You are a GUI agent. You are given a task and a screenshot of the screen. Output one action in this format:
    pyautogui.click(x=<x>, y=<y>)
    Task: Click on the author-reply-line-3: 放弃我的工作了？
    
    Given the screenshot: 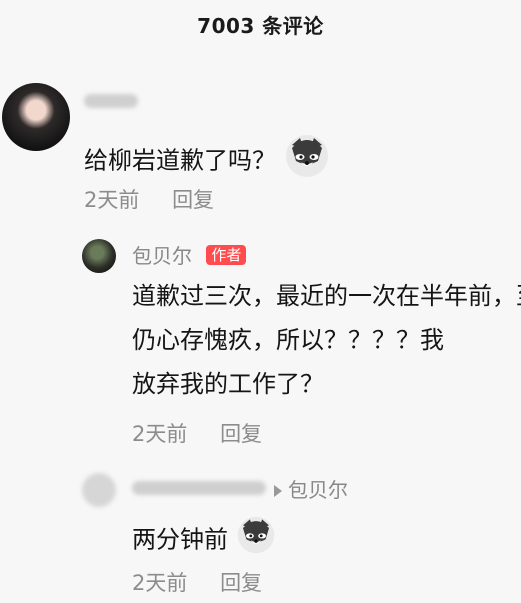 What is the action you would take?
    pyautogui.click(x=228, y=384)
    